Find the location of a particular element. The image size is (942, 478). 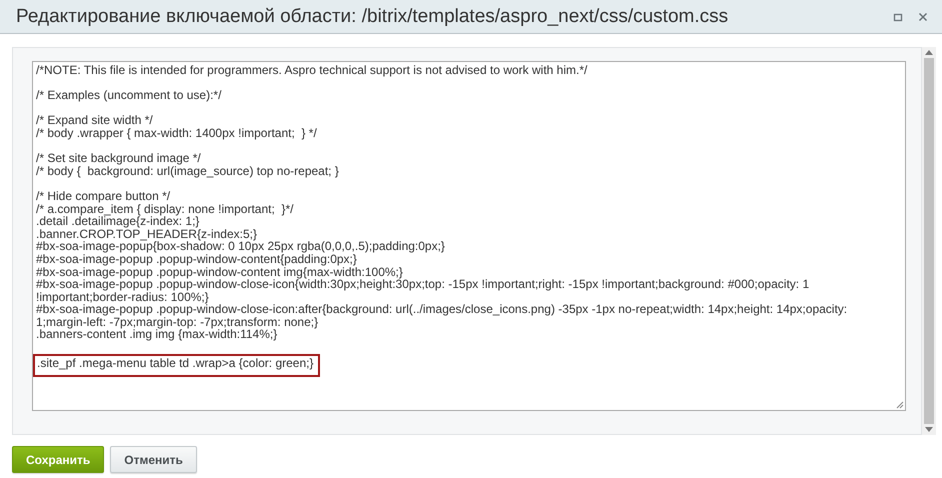

code-line: #bx-soa-image-popup .popup-window-close-icon{width:30px;height:30px;top: -15px !important;right: -15px !important;background: #000;opacity: 1 !important;border-radius: 100%;} is located at coordinates (423, 291).